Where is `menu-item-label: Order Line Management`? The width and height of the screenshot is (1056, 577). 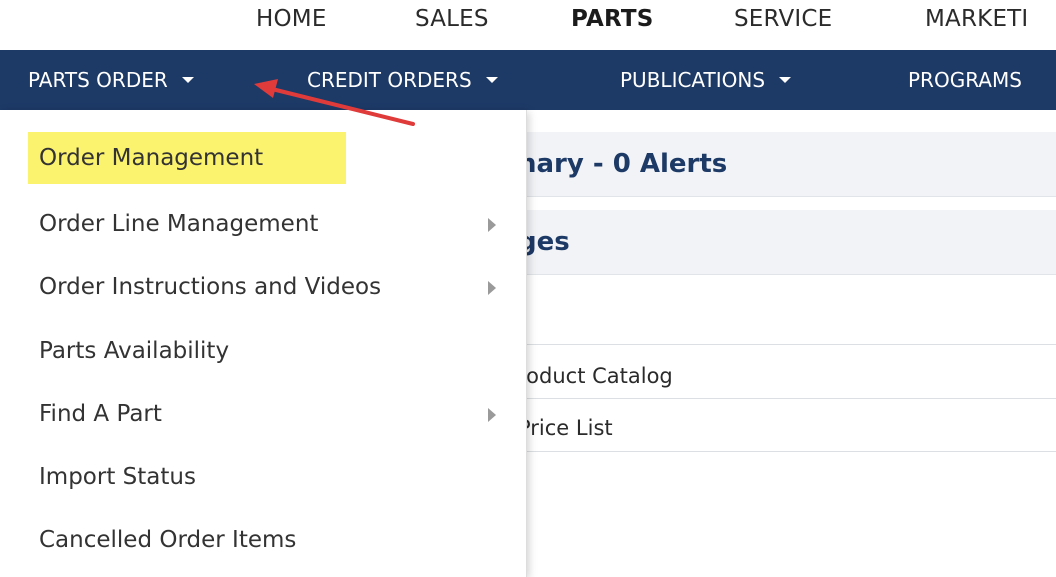
menu-item-label: Order Line Management is located at coordinates (179, 224).